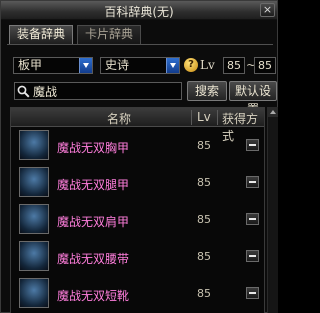  Describe the element at coordinates (106, 91) in the screenshot. I see `search-input` at that location.